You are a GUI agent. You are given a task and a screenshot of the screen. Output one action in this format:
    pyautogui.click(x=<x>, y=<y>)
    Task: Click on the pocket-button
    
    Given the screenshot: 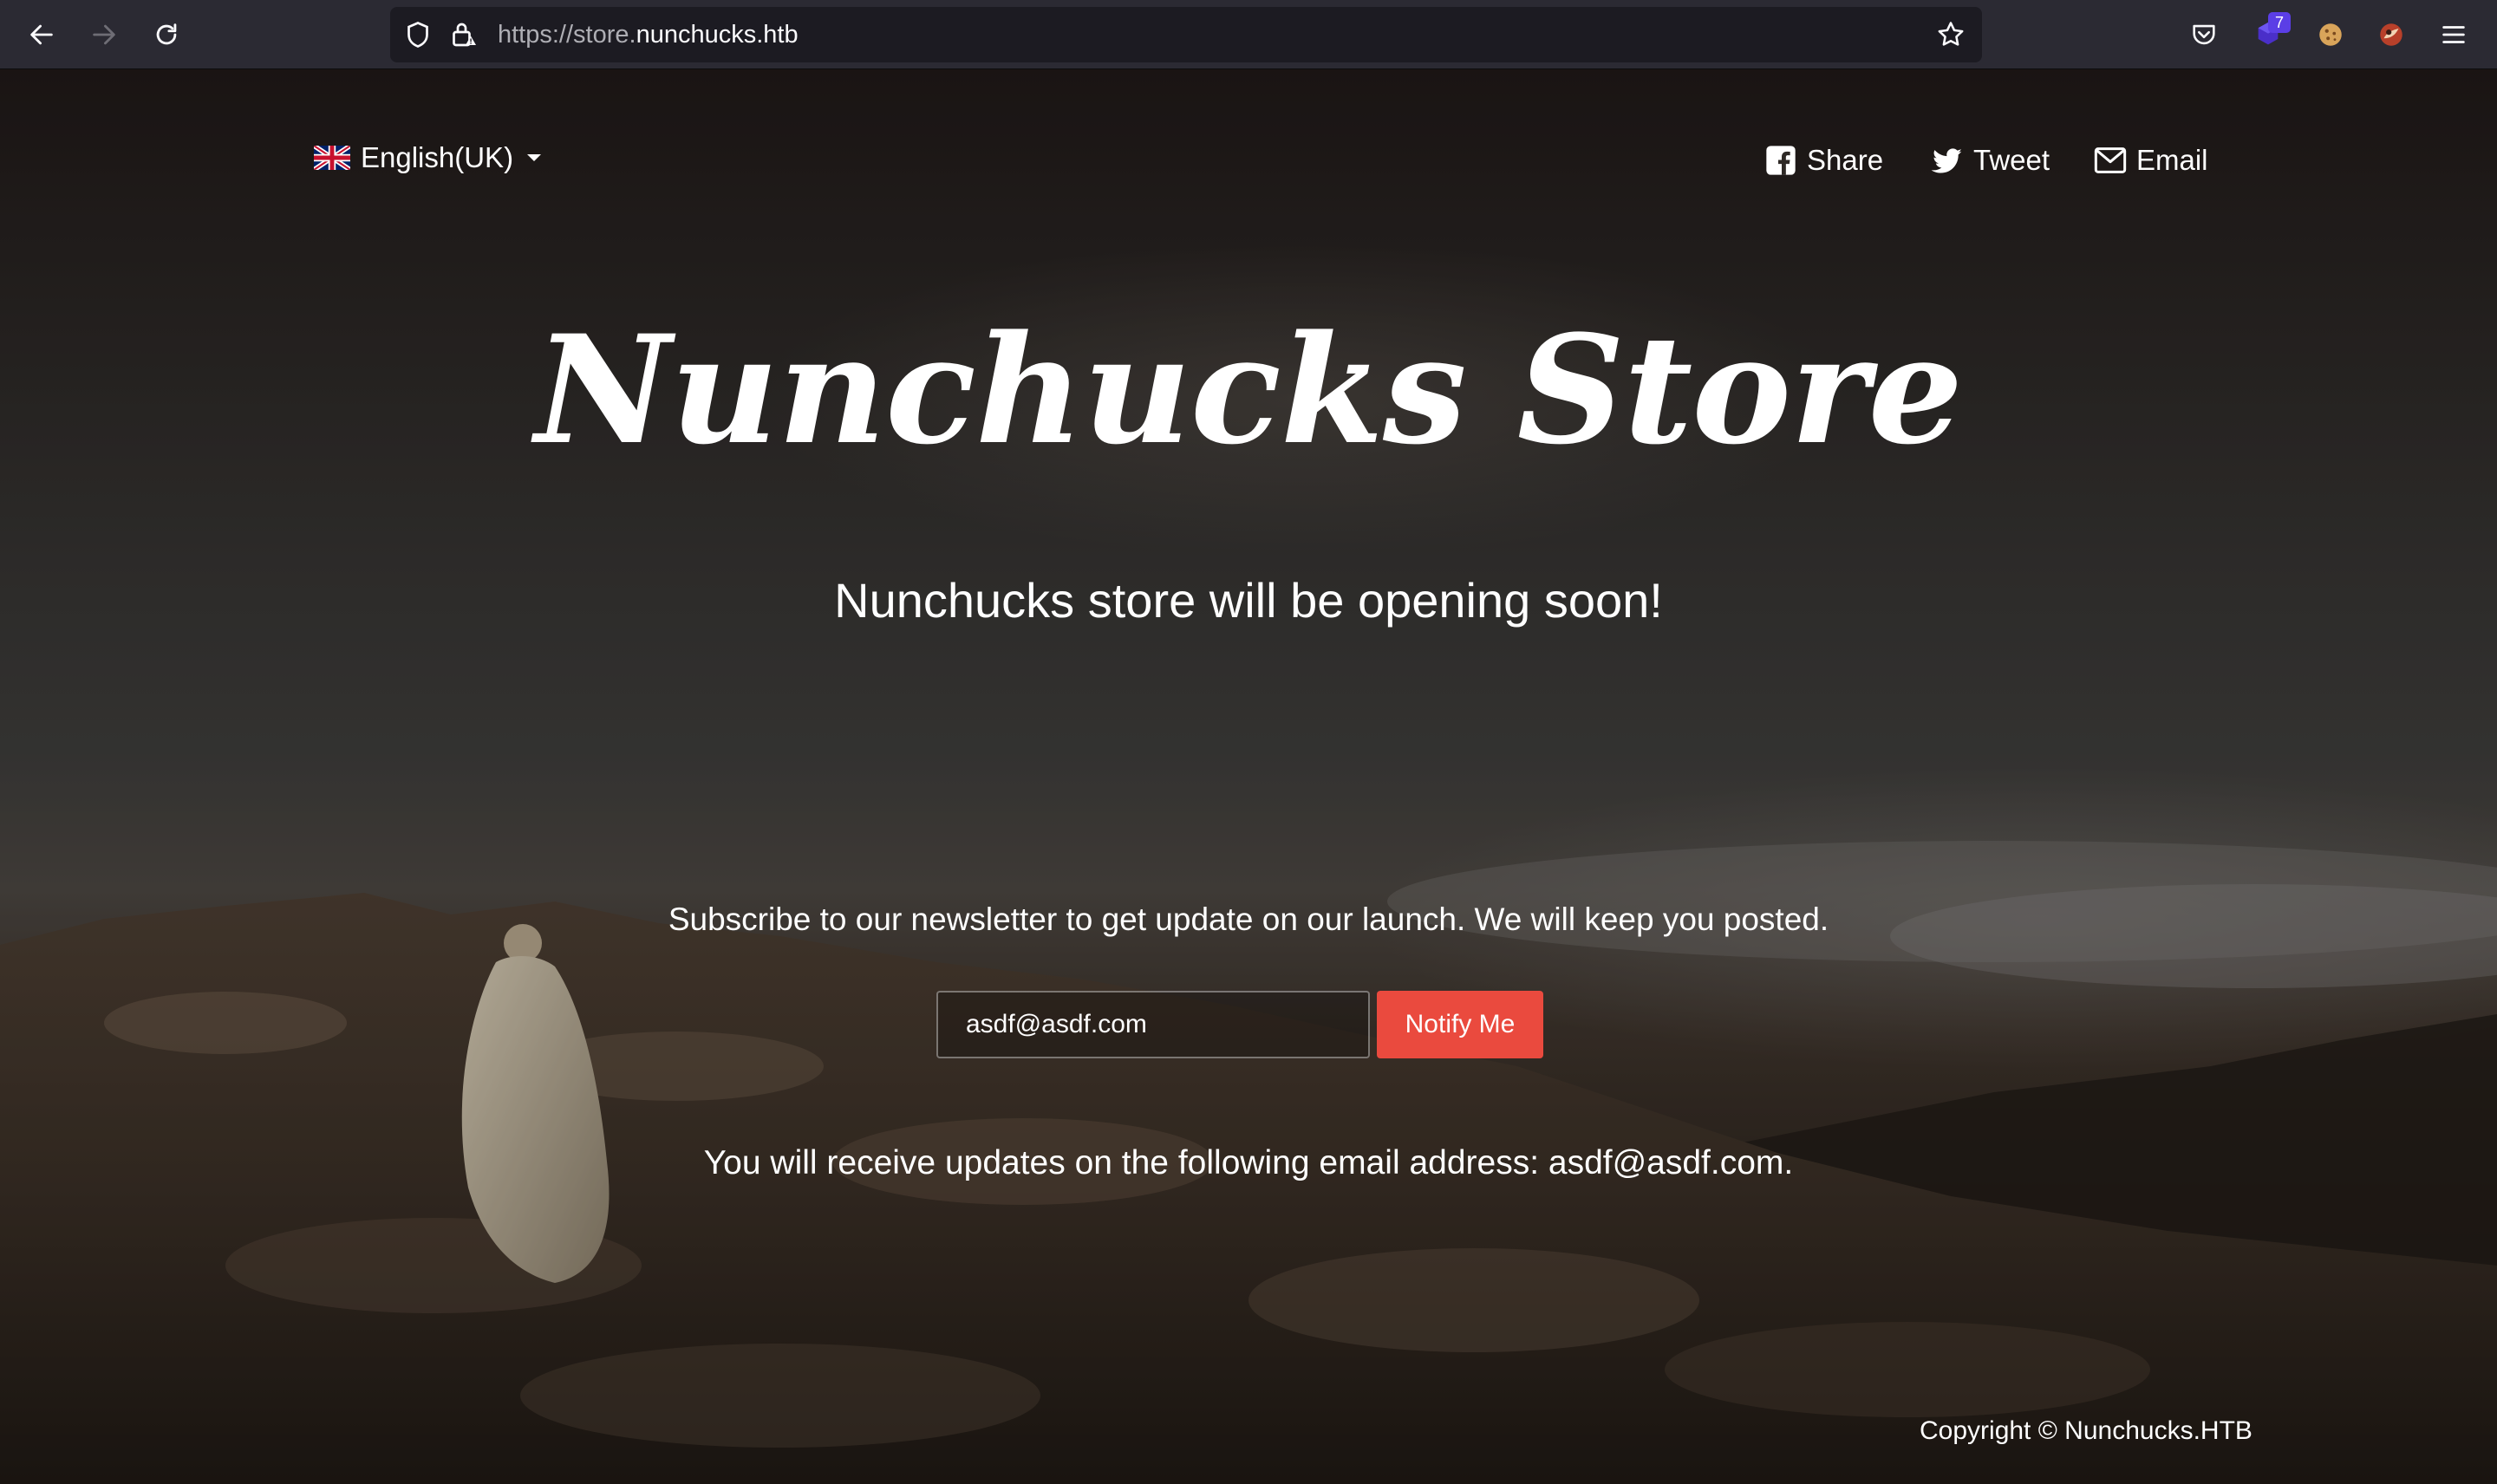 What is the action you would take?
    pyautogui.click(x=2204, y=35)
    